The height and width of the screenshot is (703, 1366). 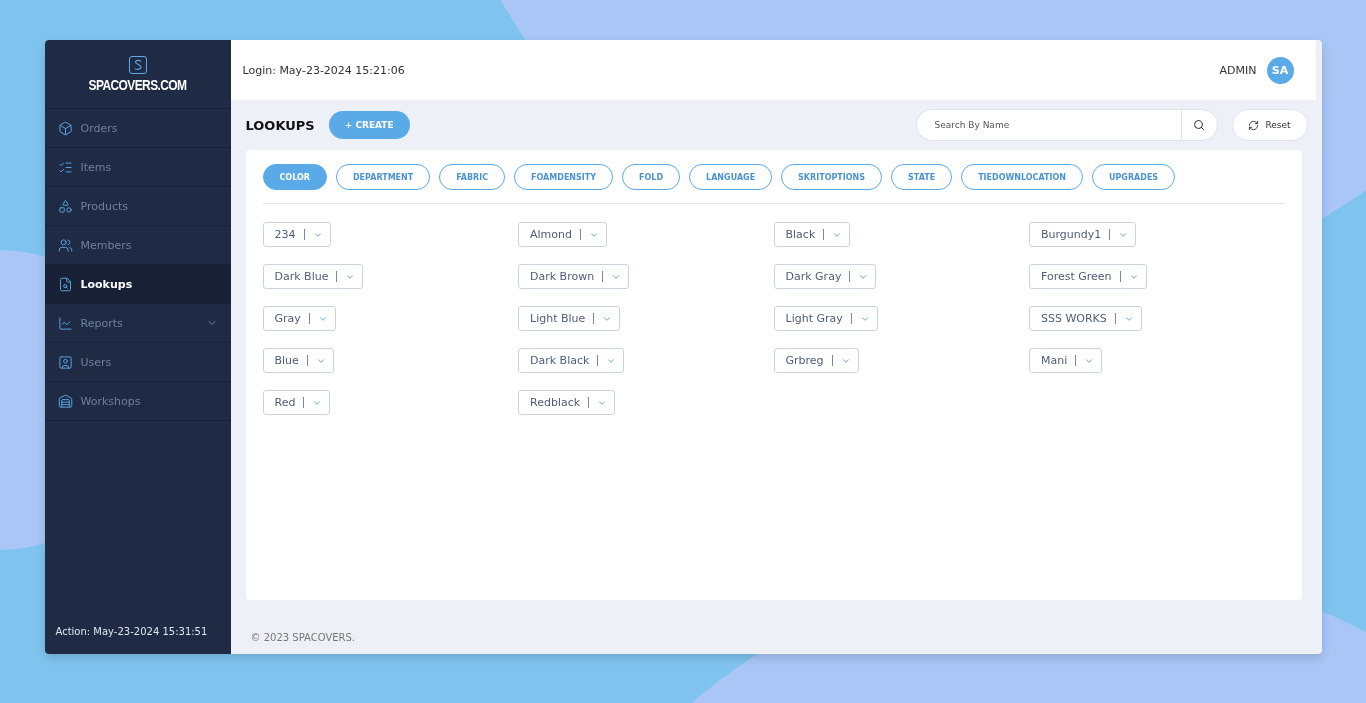 I want to click on box-icon, so click(x=65, y=128).